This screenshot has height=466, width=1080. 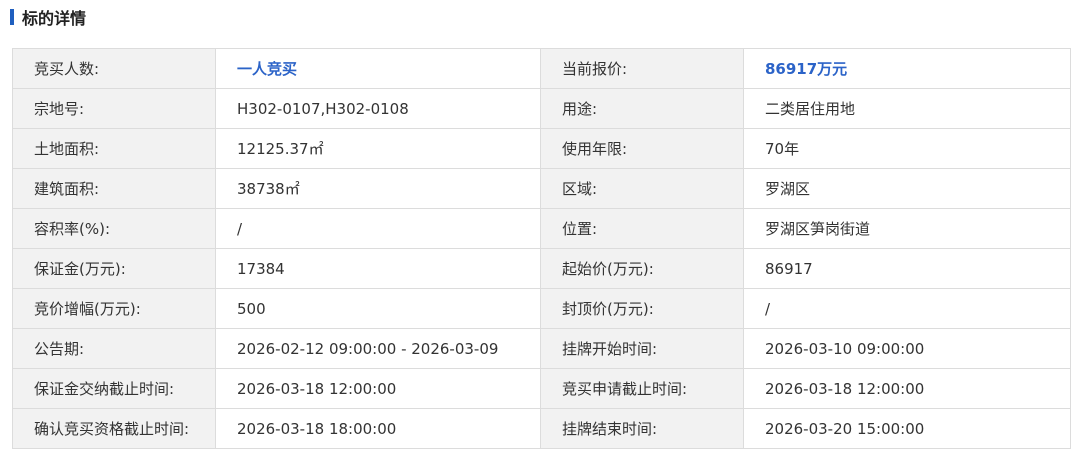 I want to click on price-cap-label: 封顶价(万元):, so click(x=642, y=308).